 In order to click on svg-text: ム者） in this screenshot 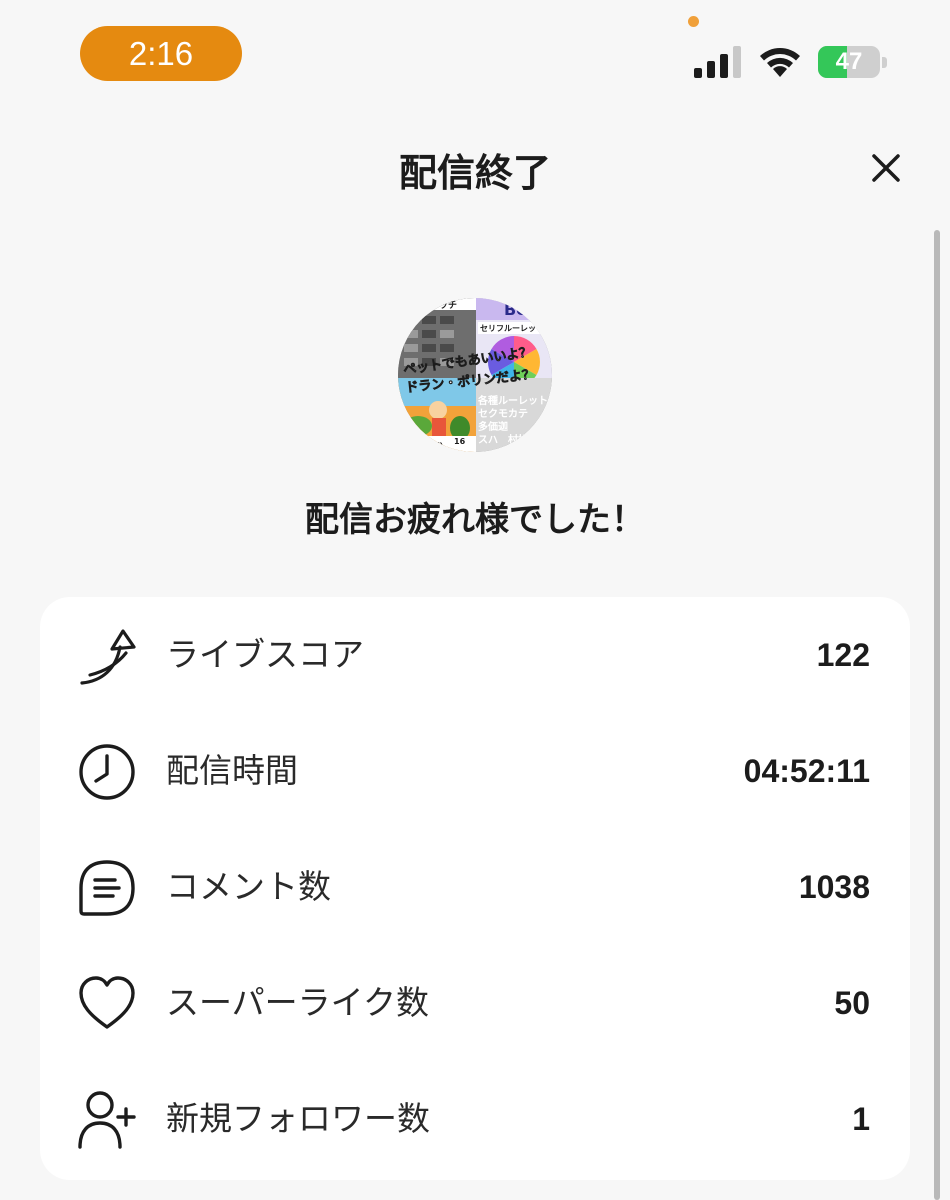, I will do `click(436, 446)`.